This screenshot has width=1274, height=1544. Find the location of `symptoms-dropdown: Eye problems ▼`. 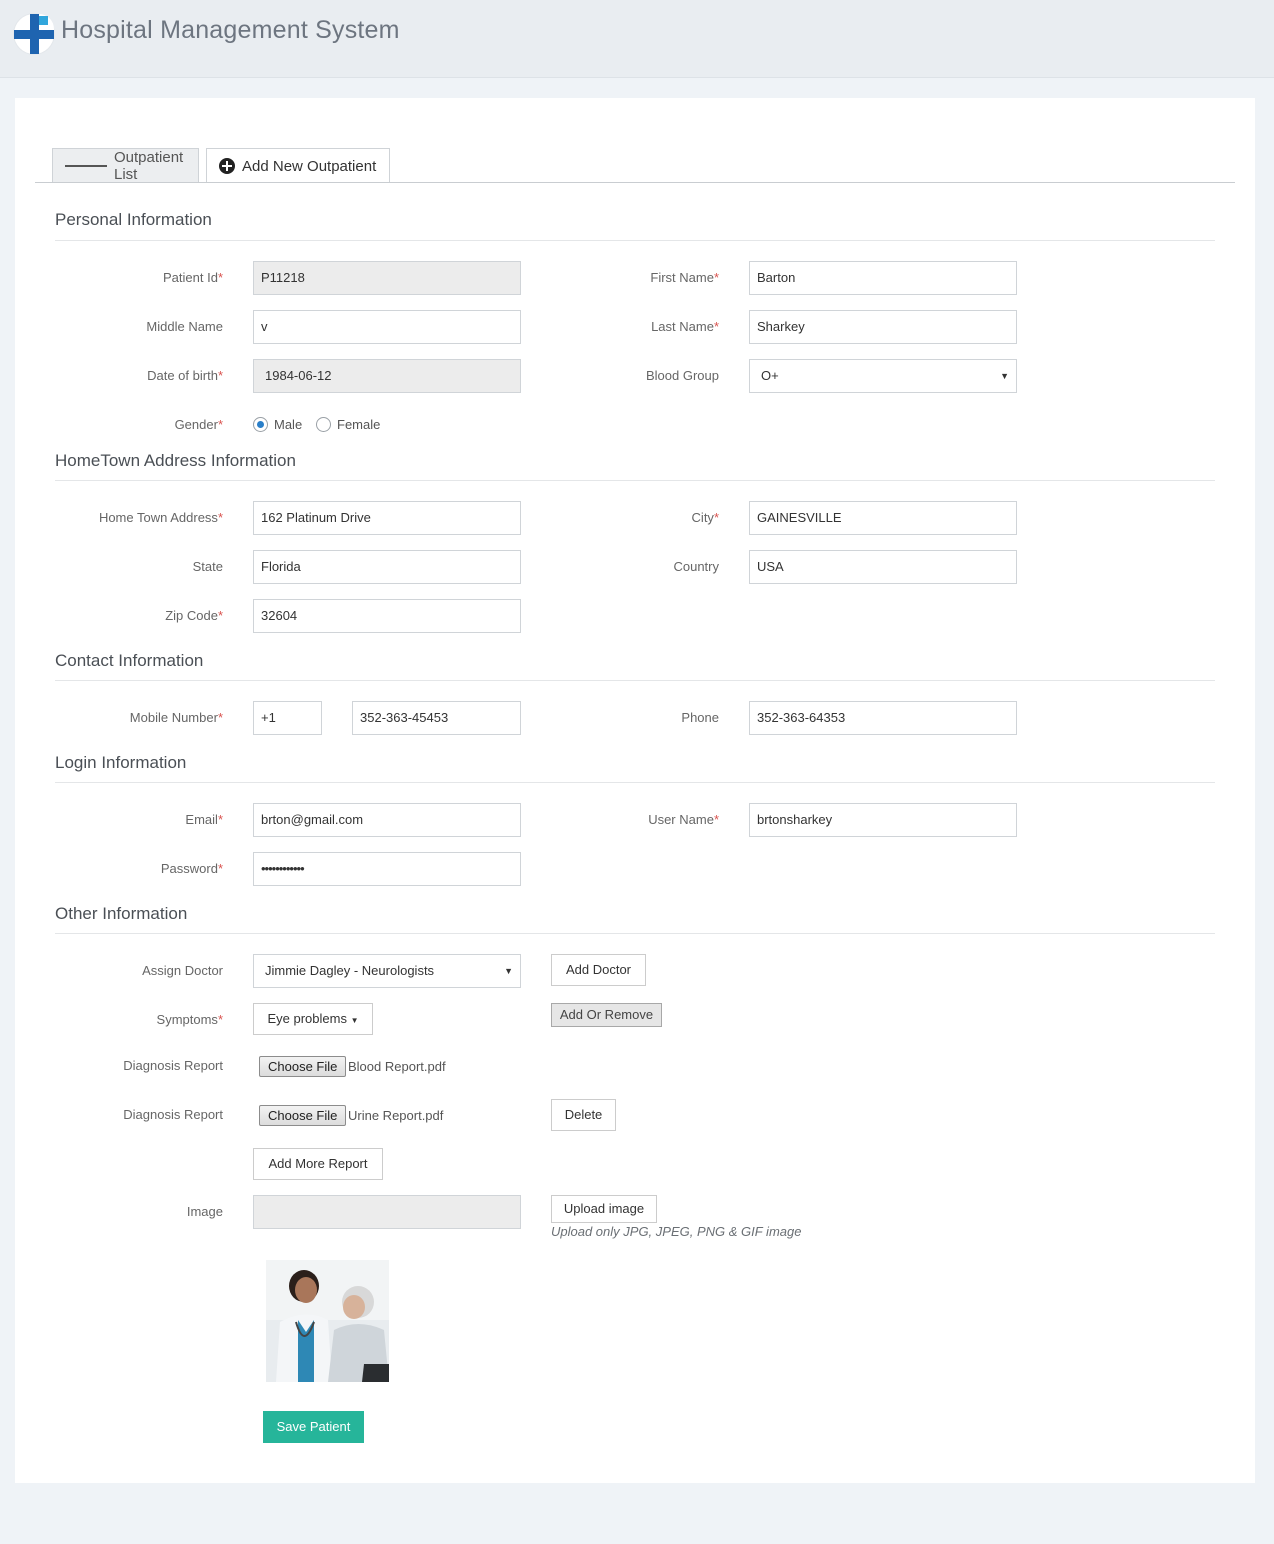

symptoms-dropdown: Eye problems ▼ is located at coordinates (313, 1019).